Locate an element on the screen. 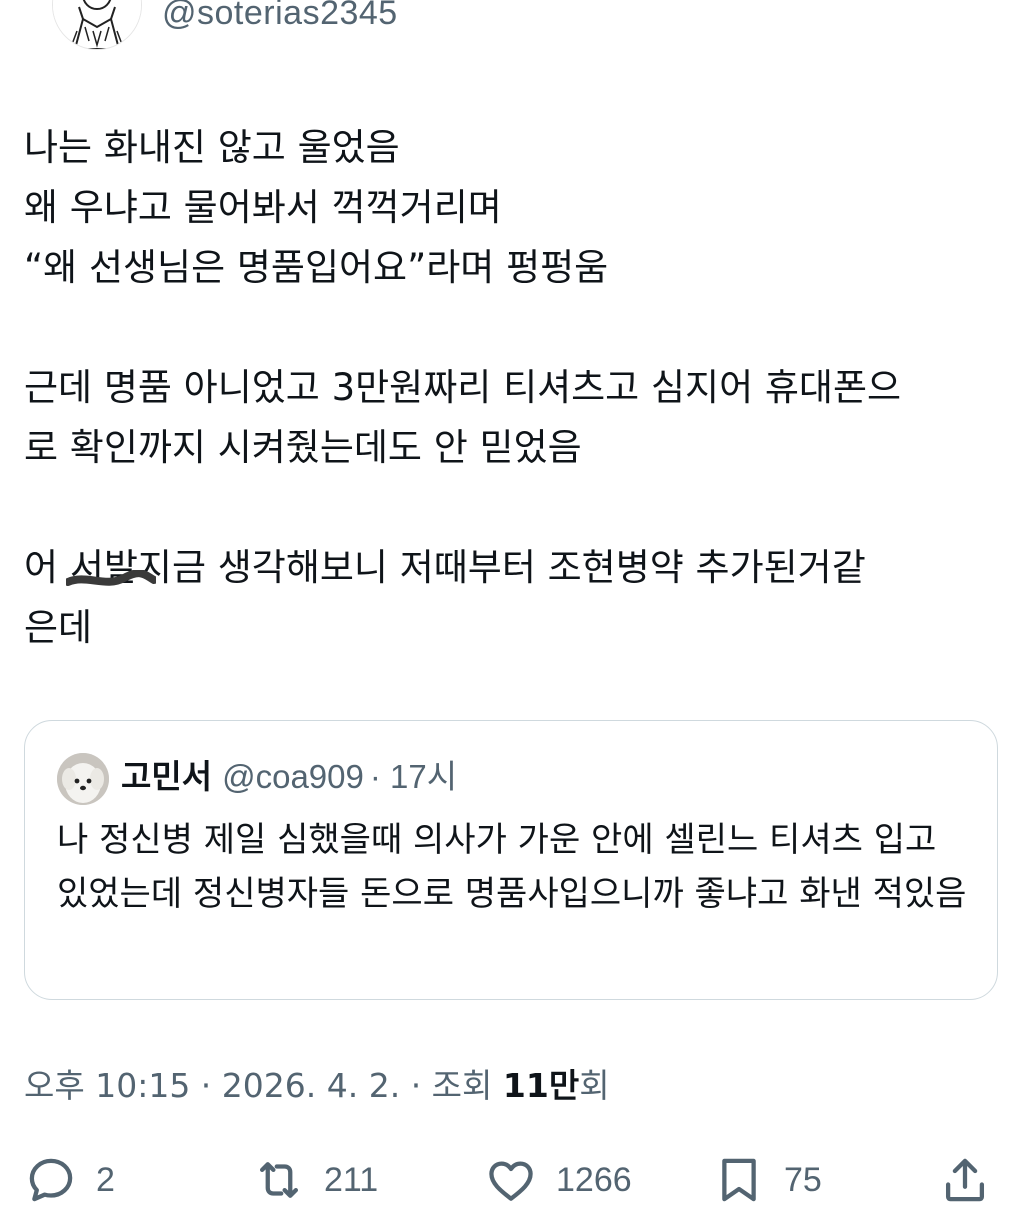 The image size is (1024, 1218). quote-avatar is located at coordinates (83, 779).